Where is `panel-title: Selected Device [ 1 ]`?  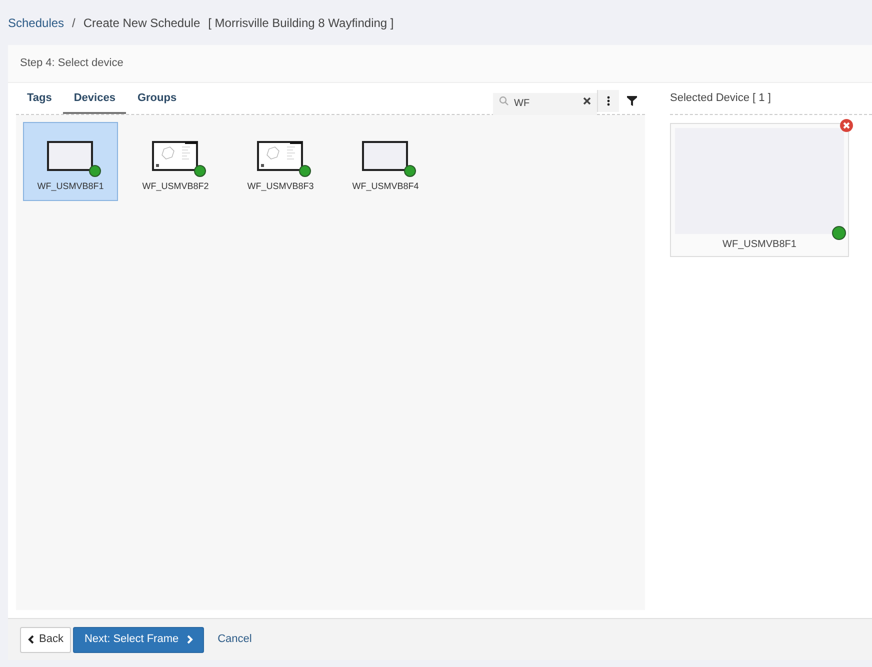
panel-title: Selected Device [ 1 ] is located at coordinates (720, 98).